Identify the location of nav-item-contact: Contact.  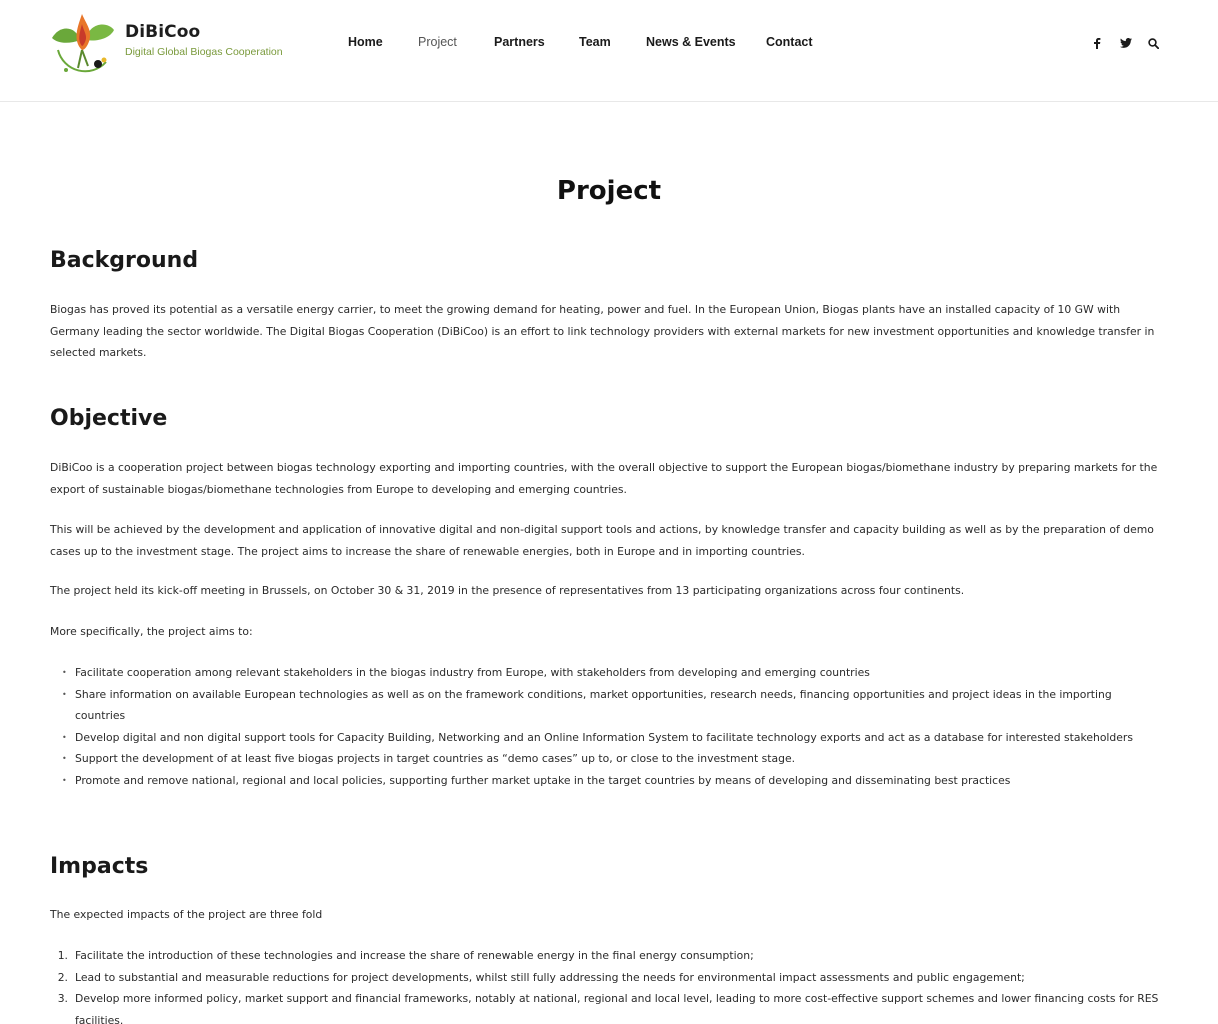
(789, 42).